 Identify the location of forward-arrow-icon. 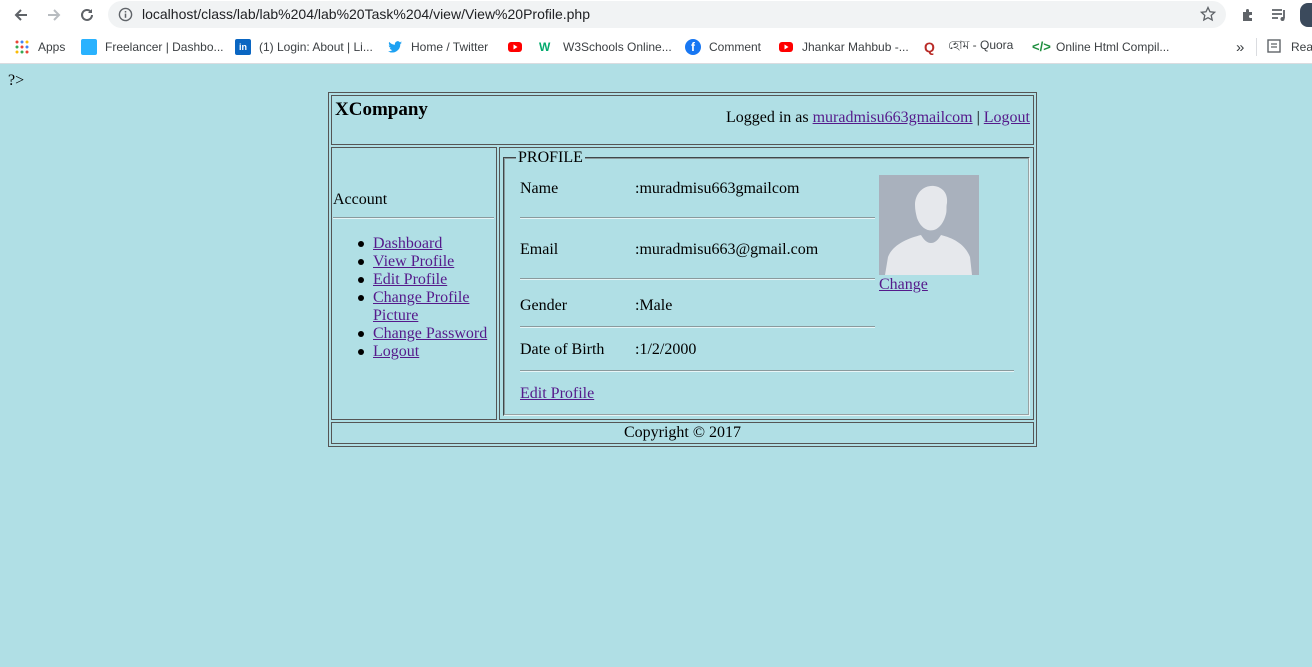
(54, 15).